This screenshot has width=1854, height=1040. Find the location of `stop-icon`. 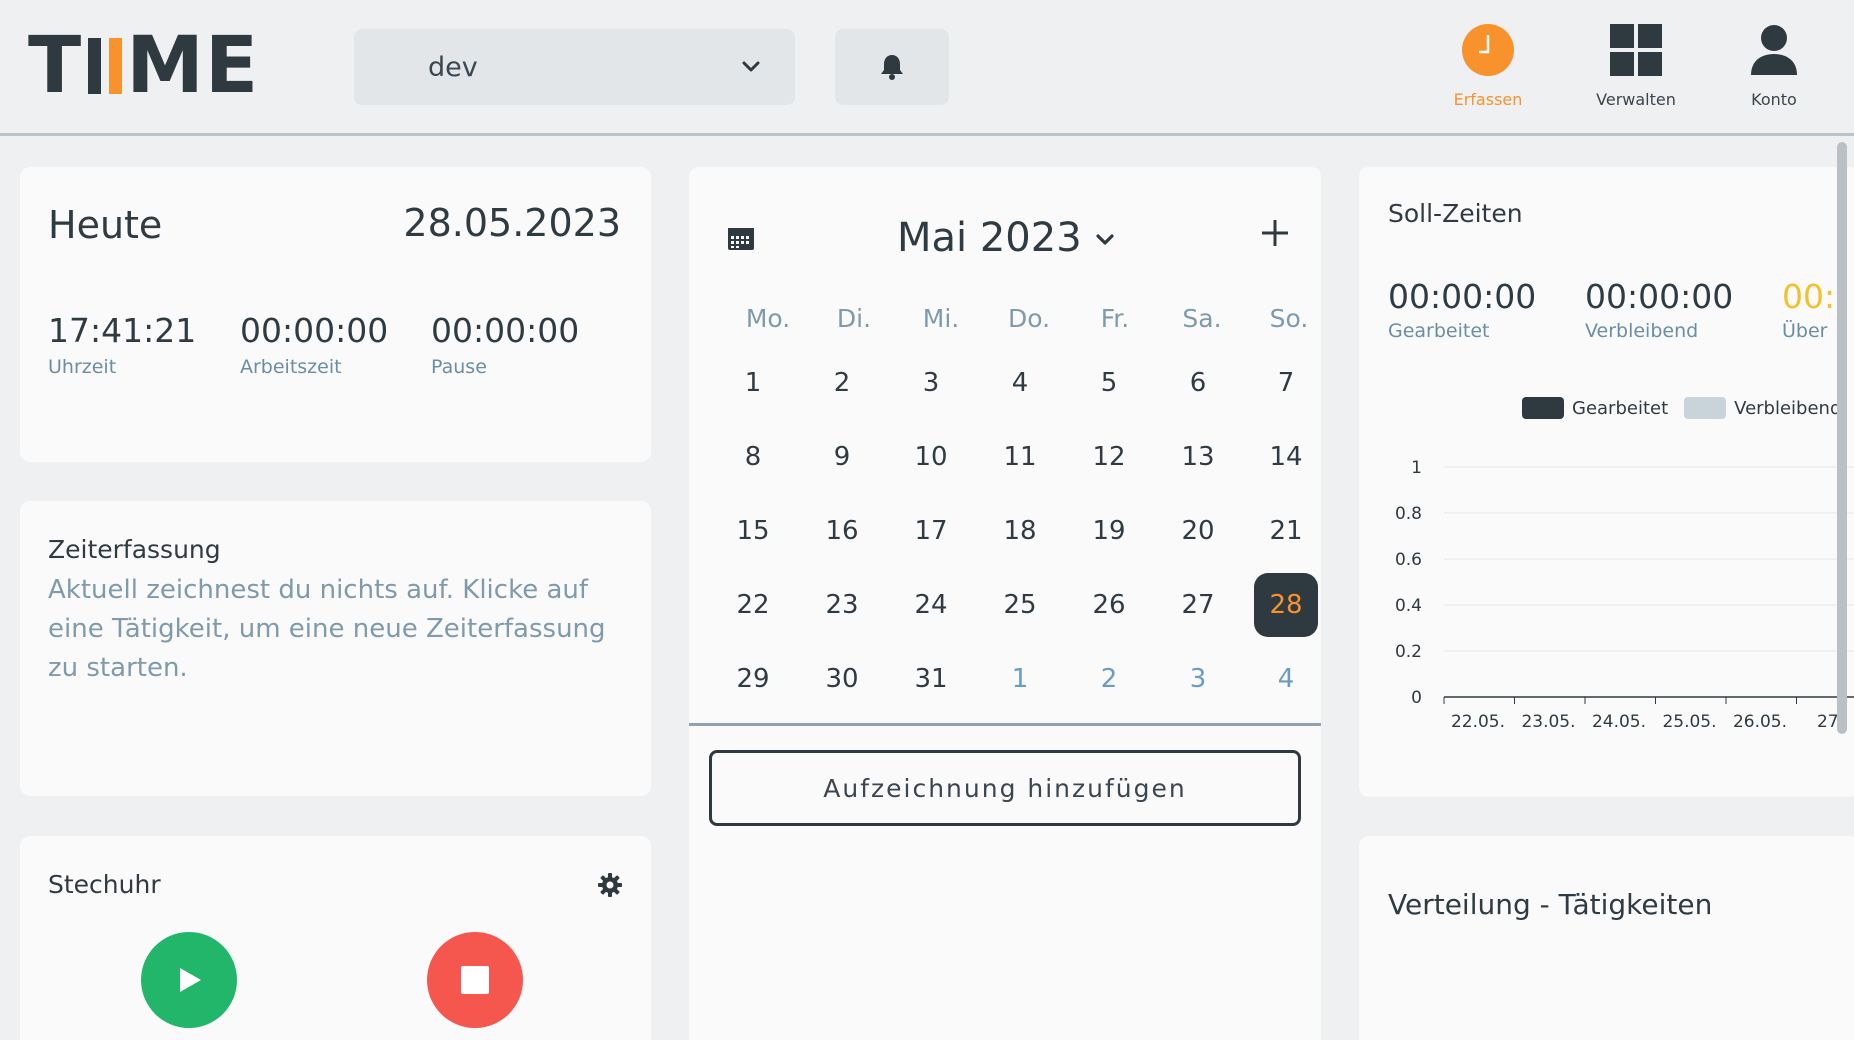

stop-icon is located at coordinates (475, 980).